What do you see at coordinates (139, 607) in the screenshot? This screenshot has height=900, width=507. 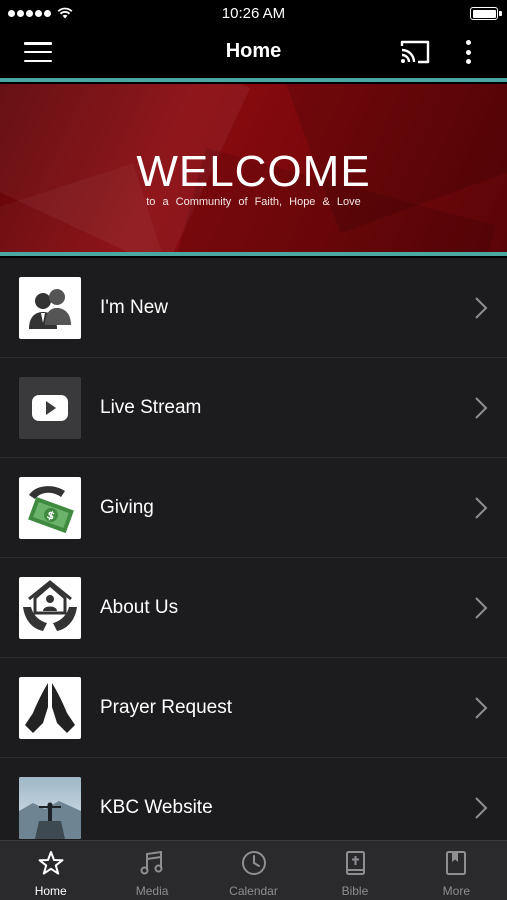 I see `menu-item-label: About Us` at bounding box center [139, 607].